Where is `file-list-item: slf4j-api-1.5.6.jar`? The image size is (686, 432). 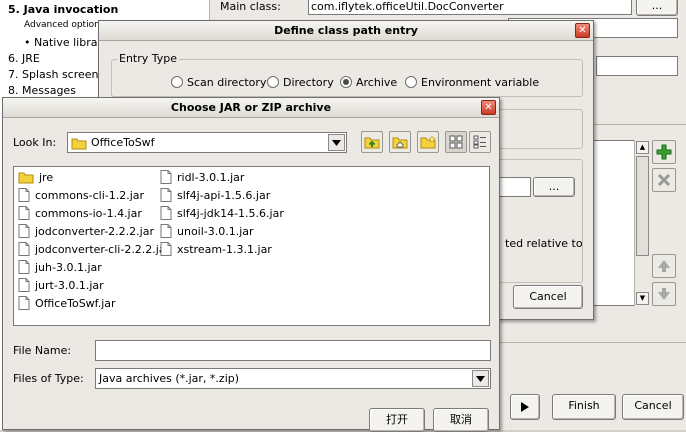 file-list-item: slf4j-api-1.5.6.jar is located at coordinates (215, 195).